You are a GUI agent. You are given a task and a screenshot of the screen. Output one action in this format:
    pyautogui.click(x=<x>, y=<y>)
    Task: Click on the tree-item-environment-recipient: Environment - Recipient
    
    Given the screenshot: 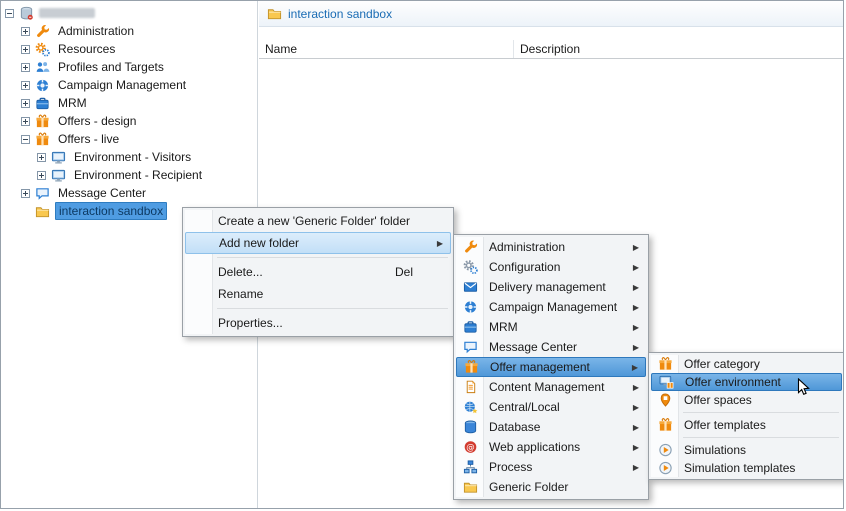 What is the action you would take?
    pyautogui.click(x=129, y=175)
    